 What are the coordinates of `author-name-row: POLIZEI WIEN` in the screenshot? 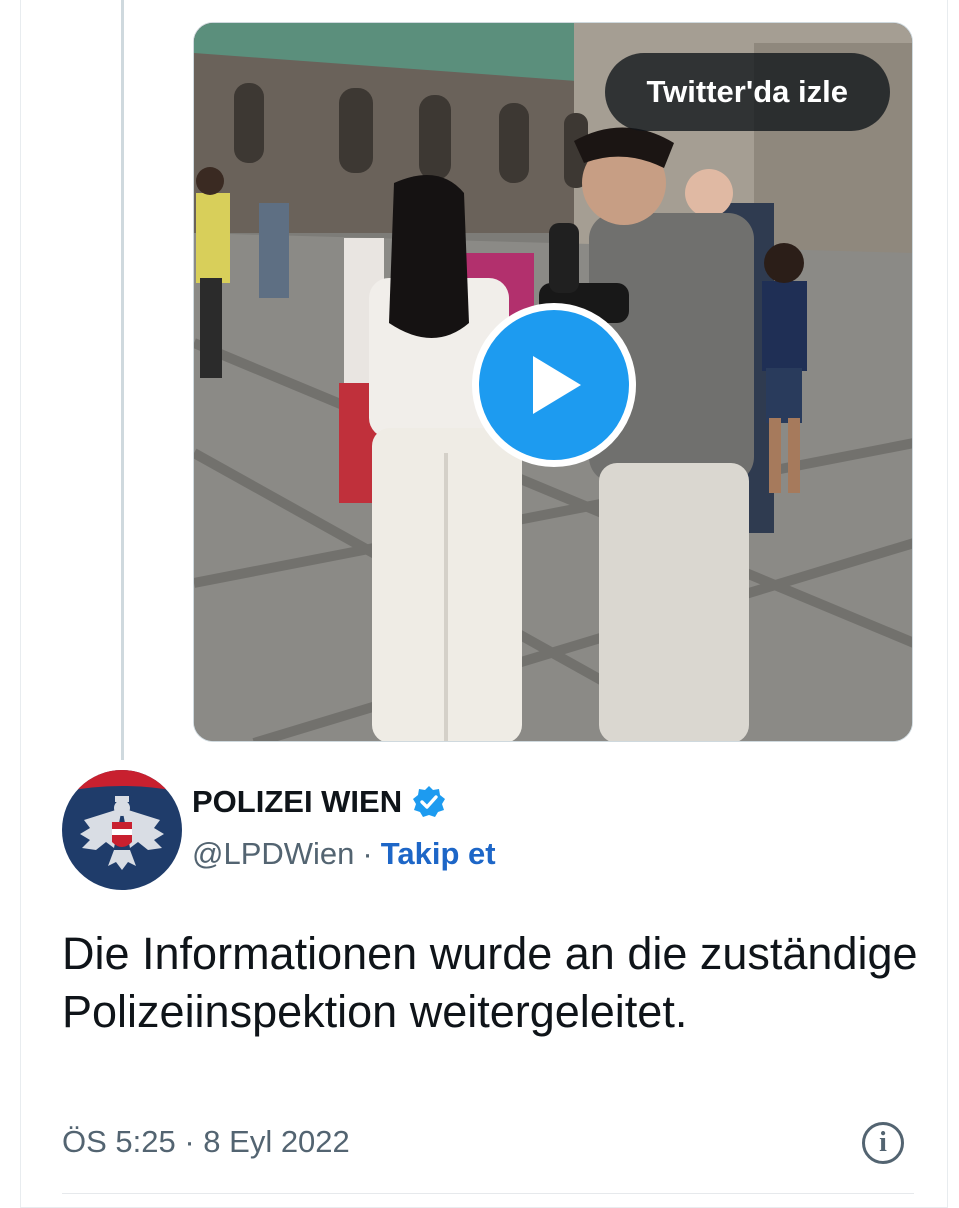 It's located at (319, 802).